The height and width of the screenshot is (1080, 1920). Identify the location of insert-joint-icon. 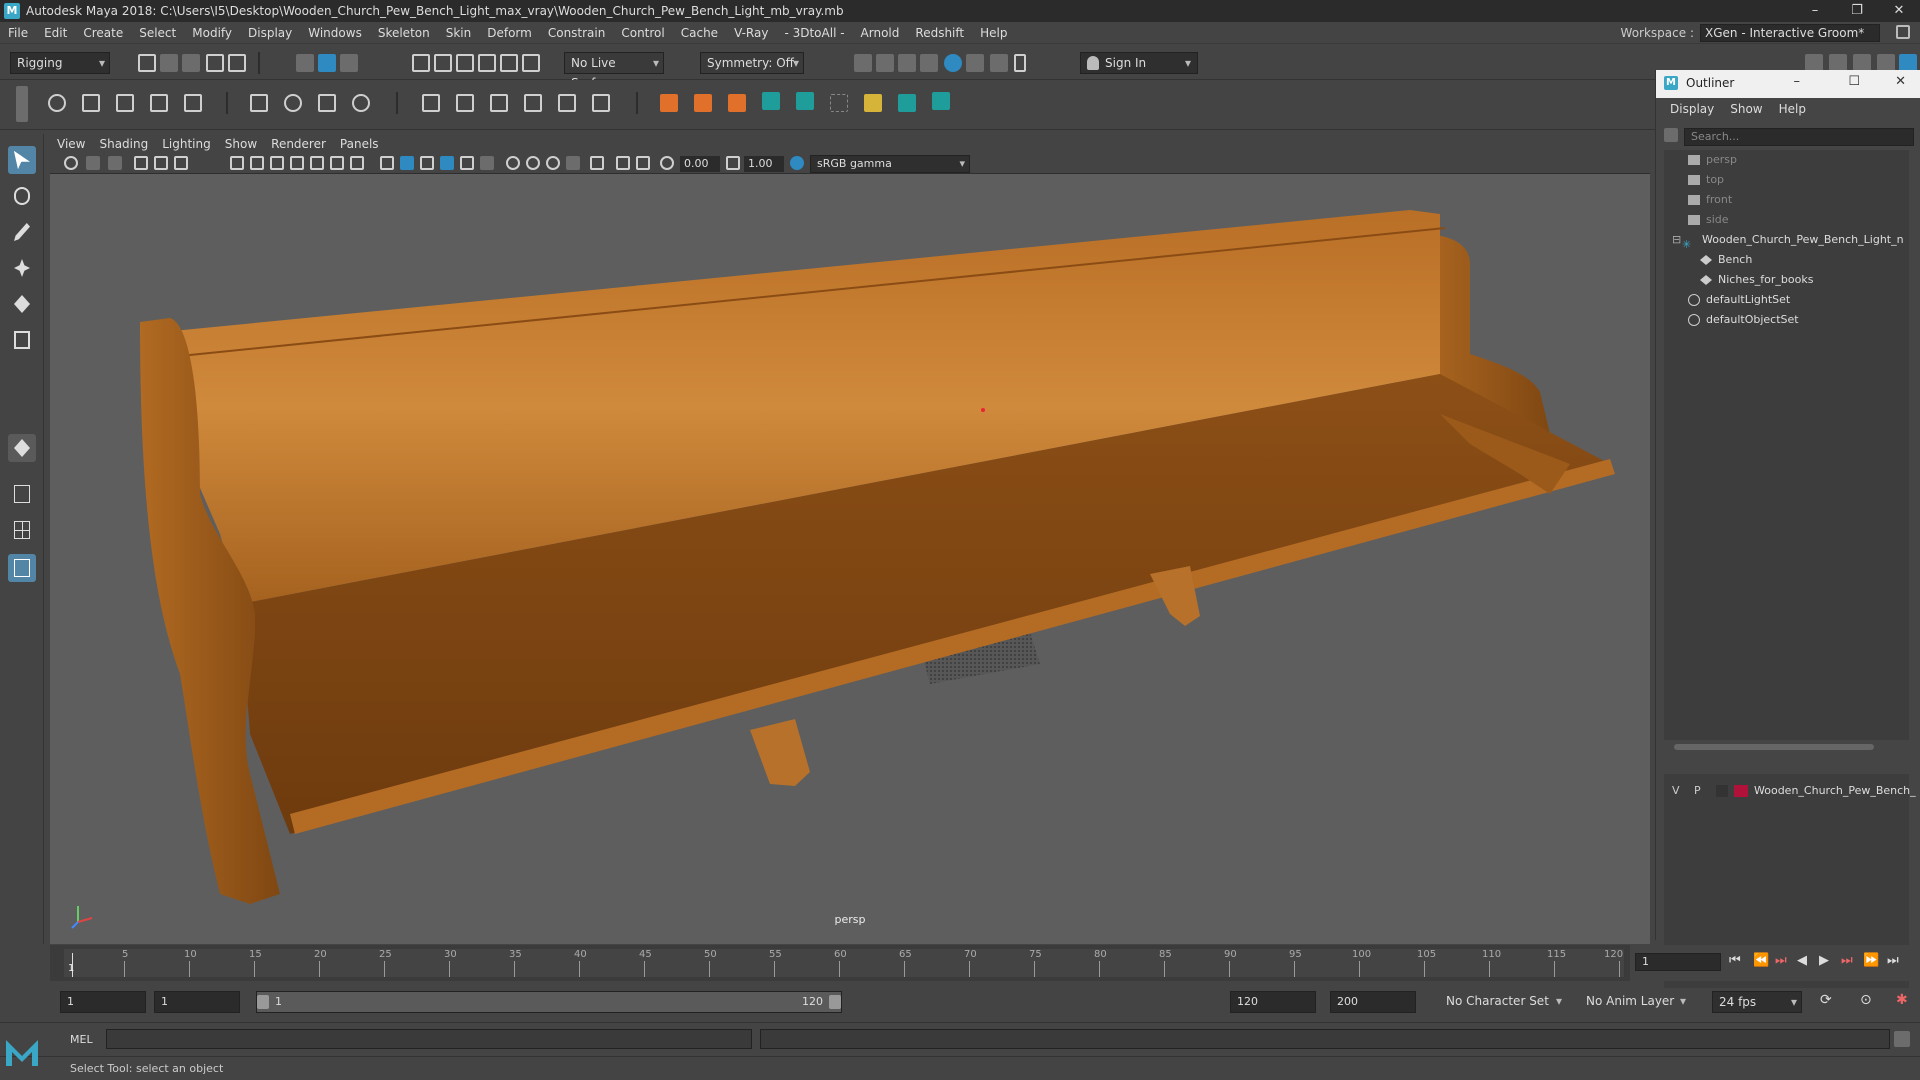
(159, 103).